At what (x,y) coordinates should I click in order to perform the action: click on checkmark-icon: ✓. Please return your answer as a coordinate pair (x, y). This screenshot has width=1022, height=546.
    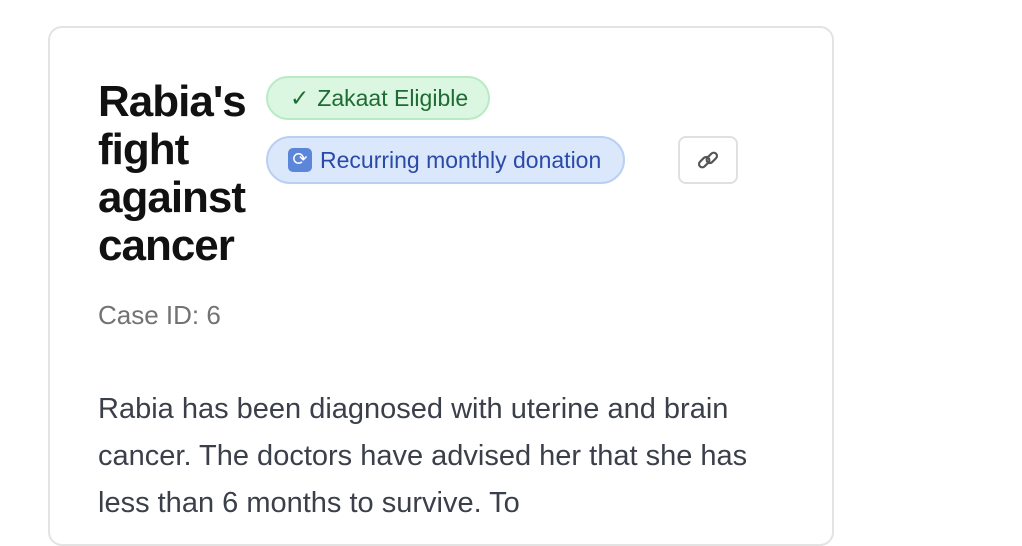
    Looking at the image, I should click on (300, 97).